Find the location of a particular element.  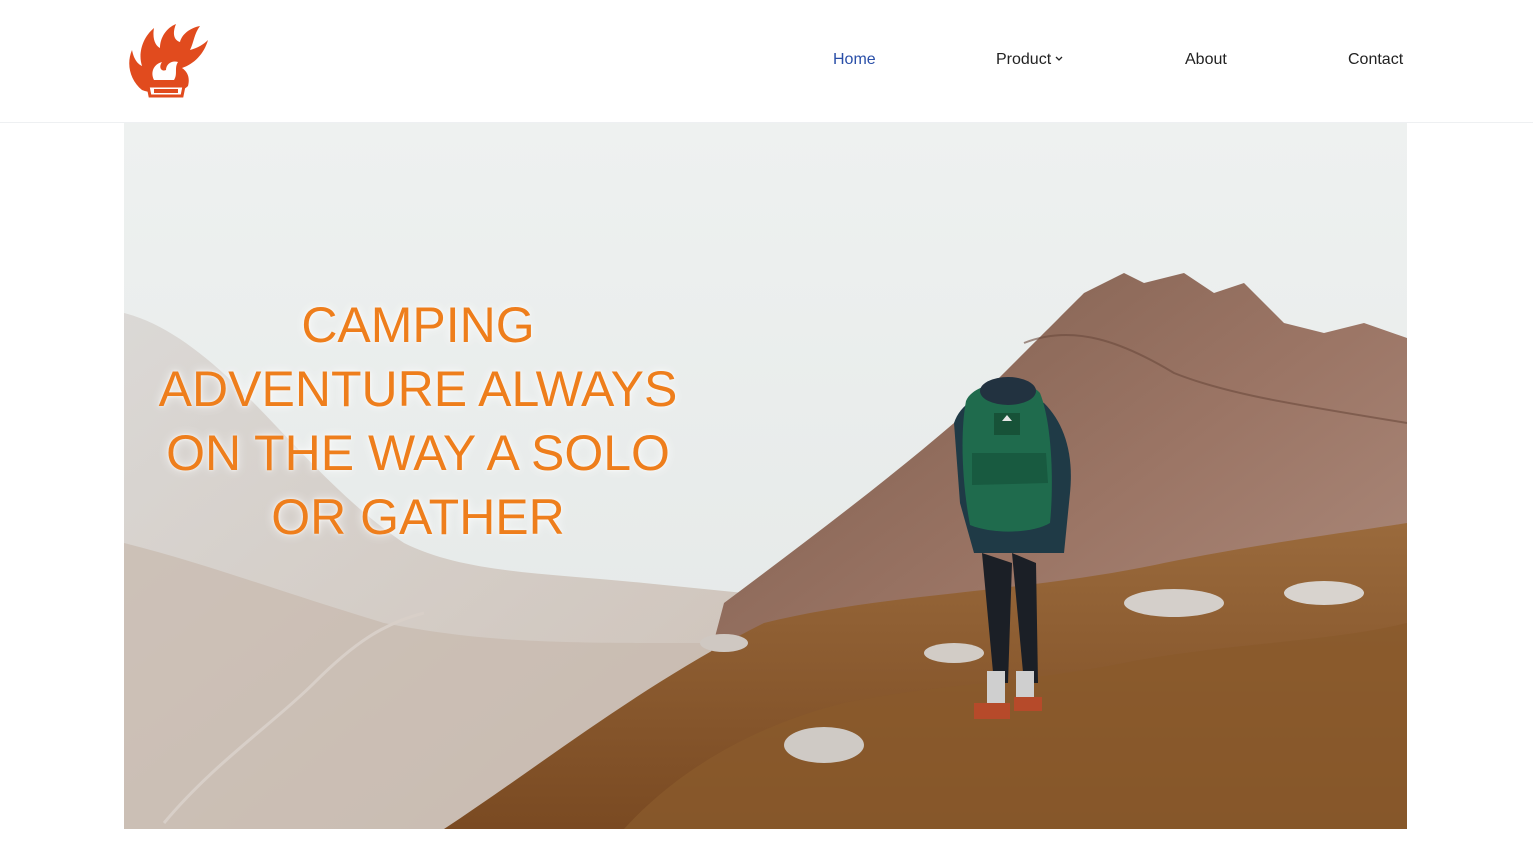

nav-product-label: Product is located at coordinates (1024, 60).